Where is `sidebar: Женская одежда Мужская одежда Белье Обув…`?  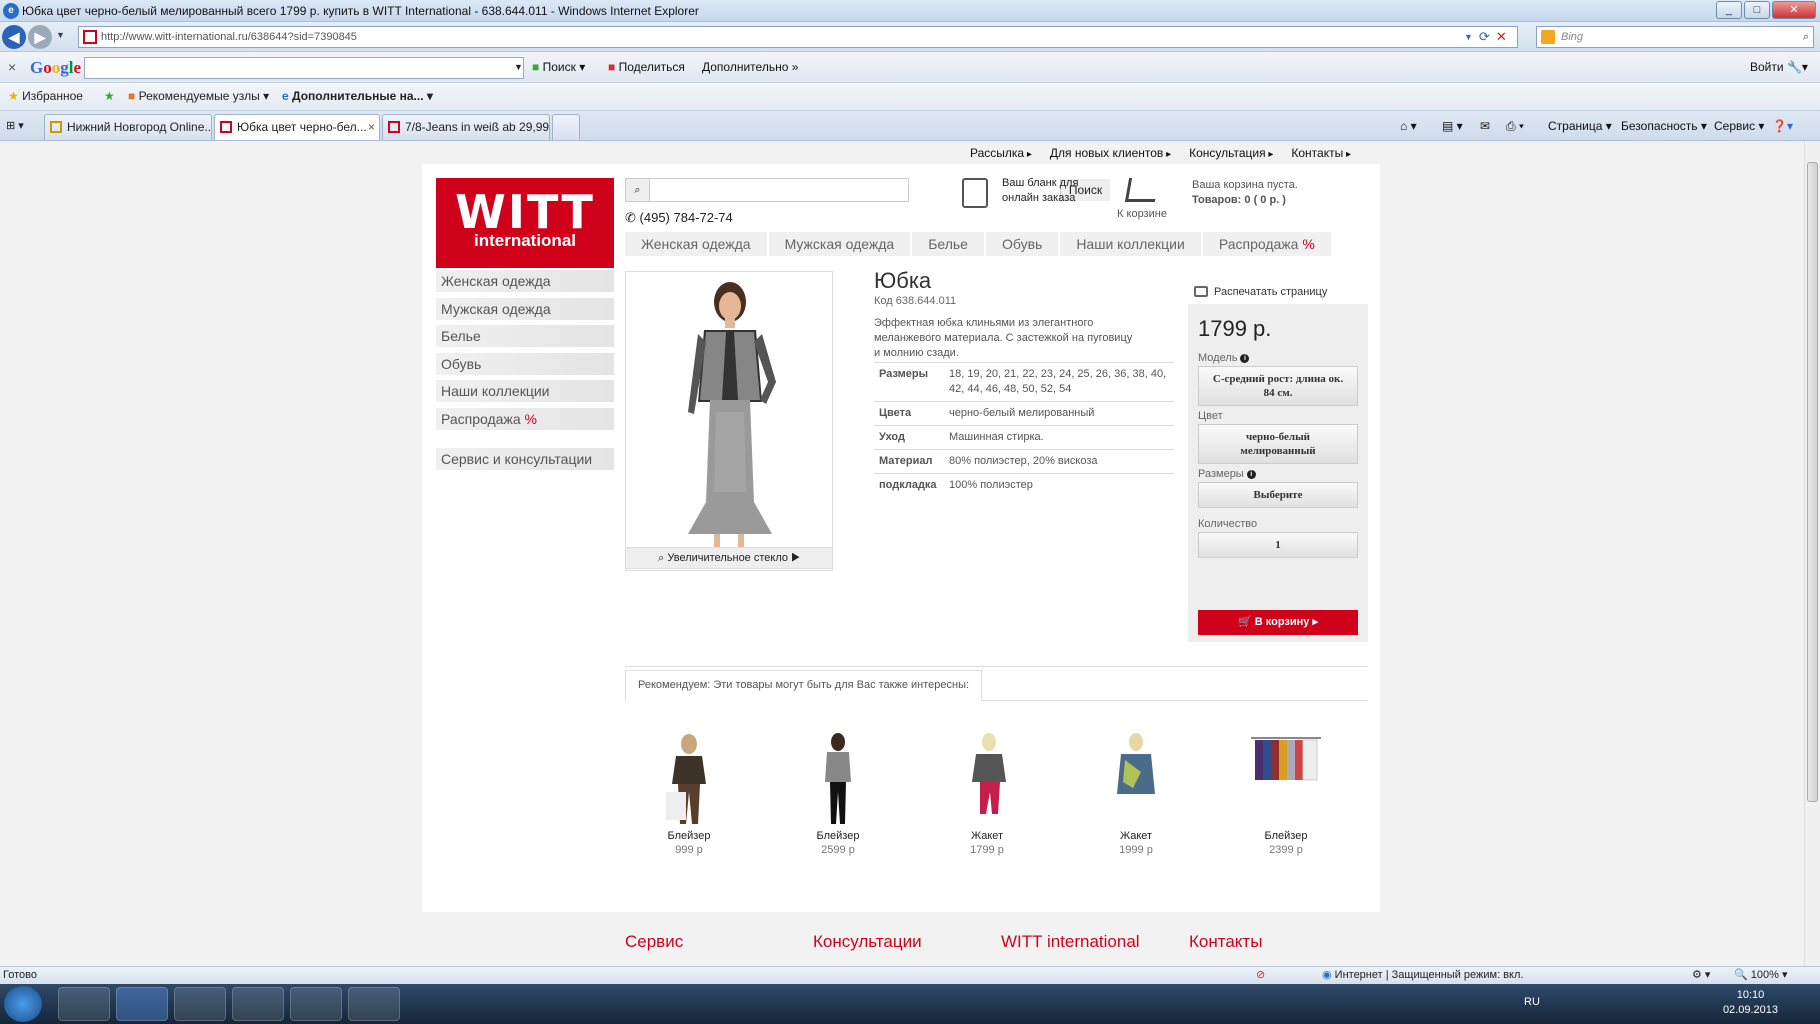
sidebar: Женская одежда Мужская одежда Белье Обув… is located at coordinates (525, 372).